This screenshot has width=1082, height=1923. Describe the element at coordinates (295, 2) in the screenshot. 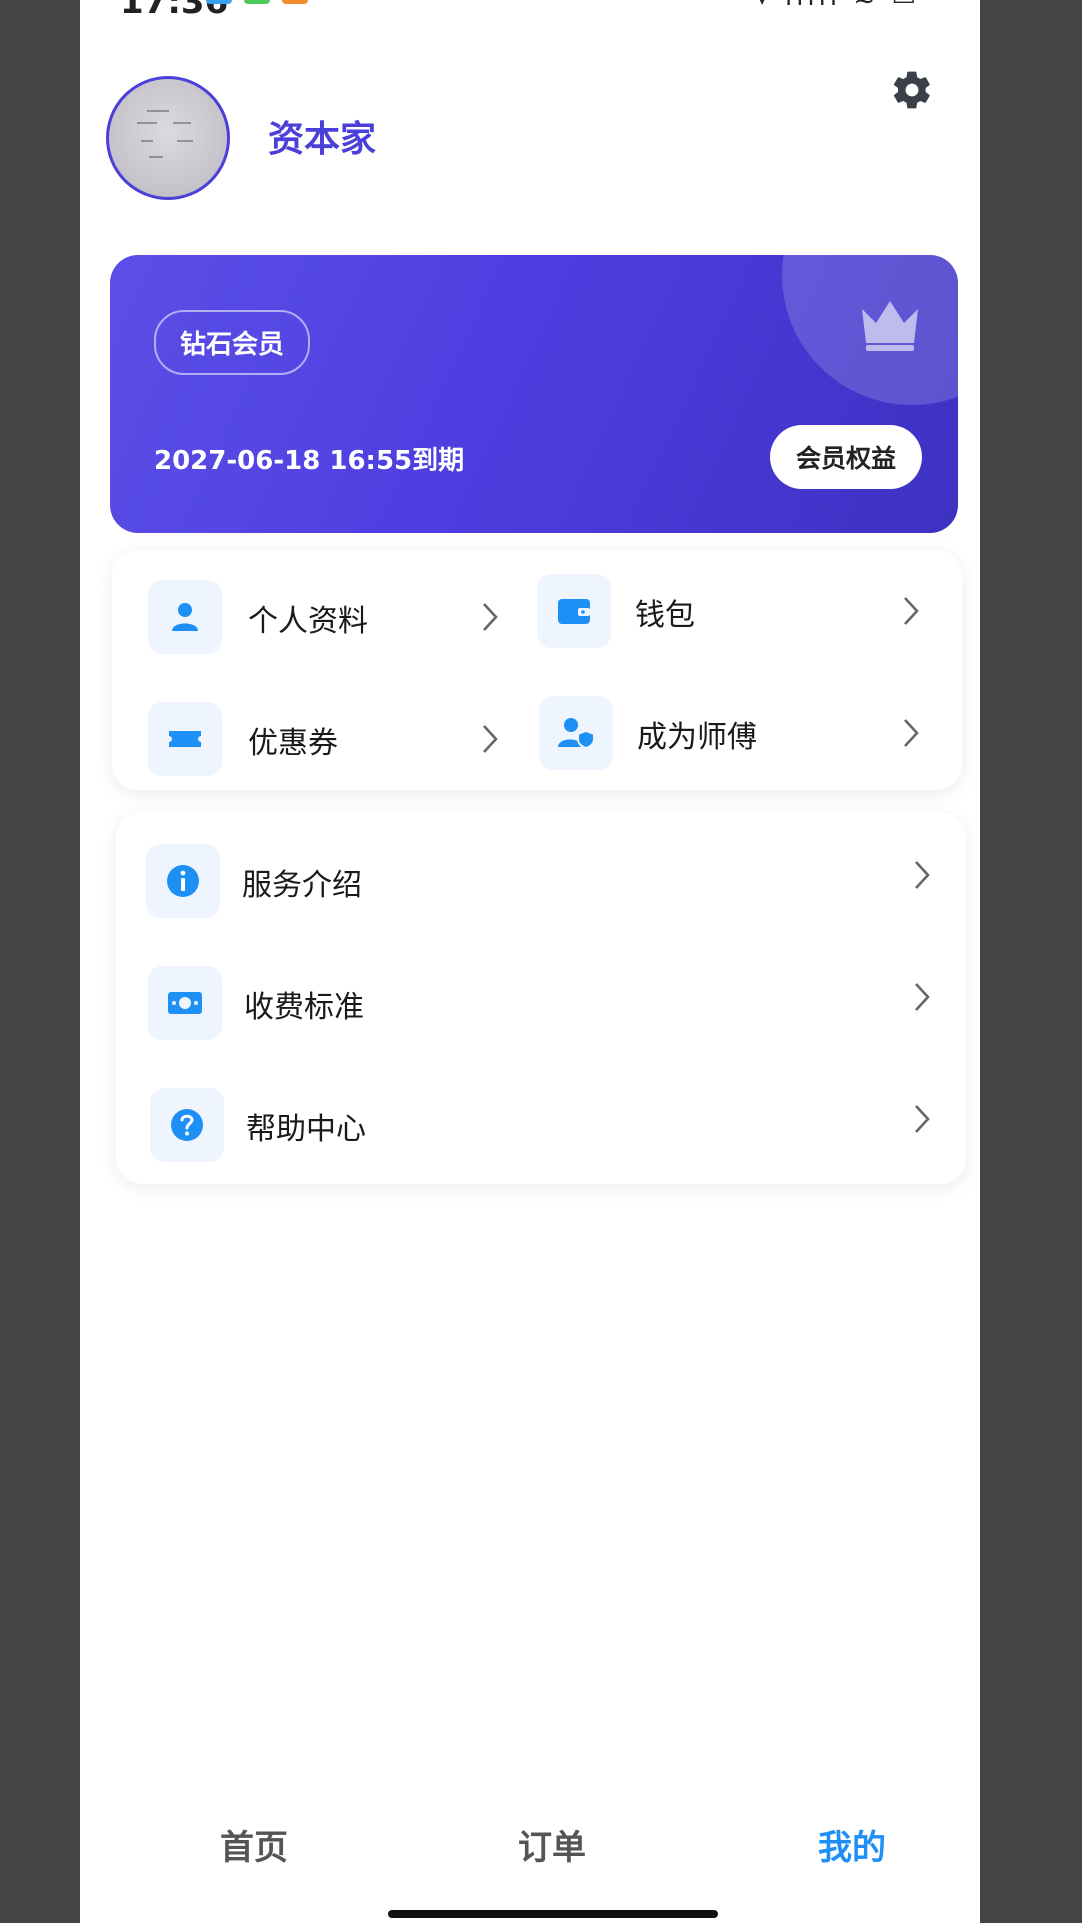

I see `app-notification-icon` at that location.